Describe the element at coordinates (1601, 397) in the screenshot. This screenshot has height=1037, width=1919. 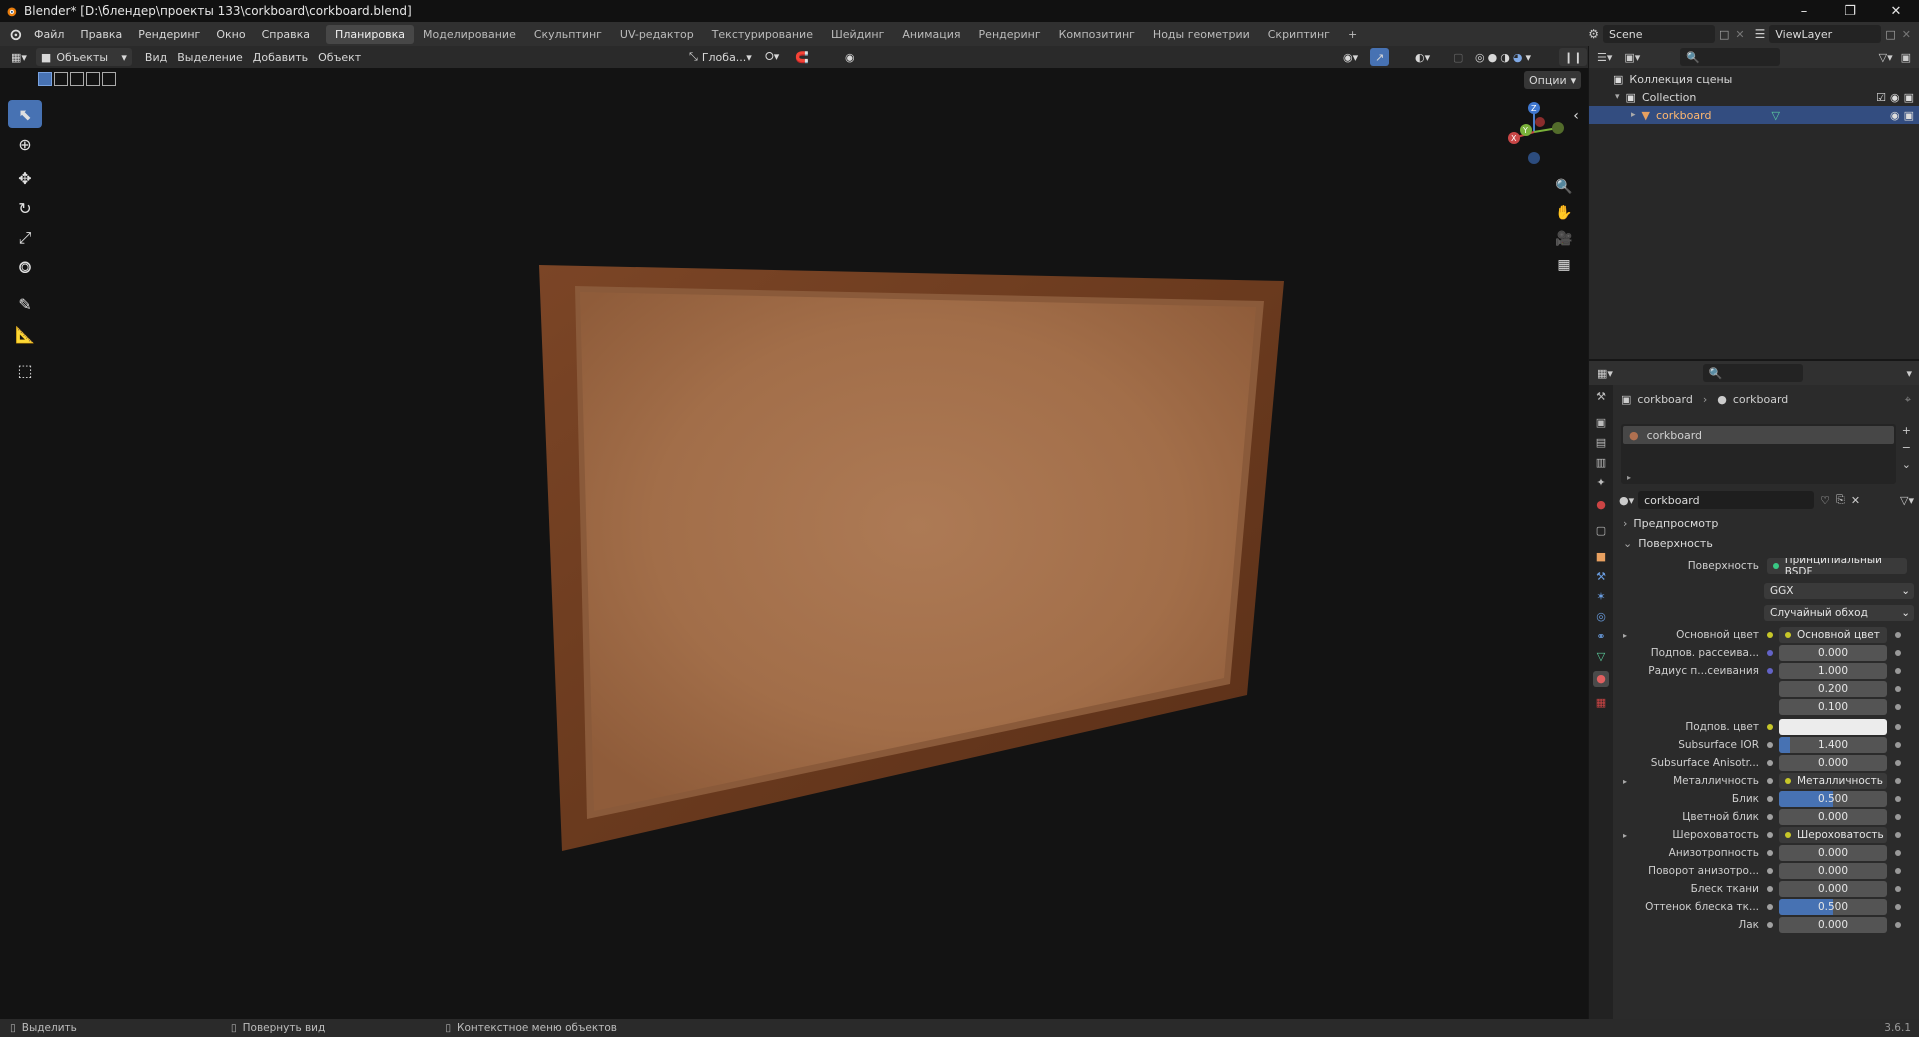
I see `tool-tab-icon: ⚒` at that location.